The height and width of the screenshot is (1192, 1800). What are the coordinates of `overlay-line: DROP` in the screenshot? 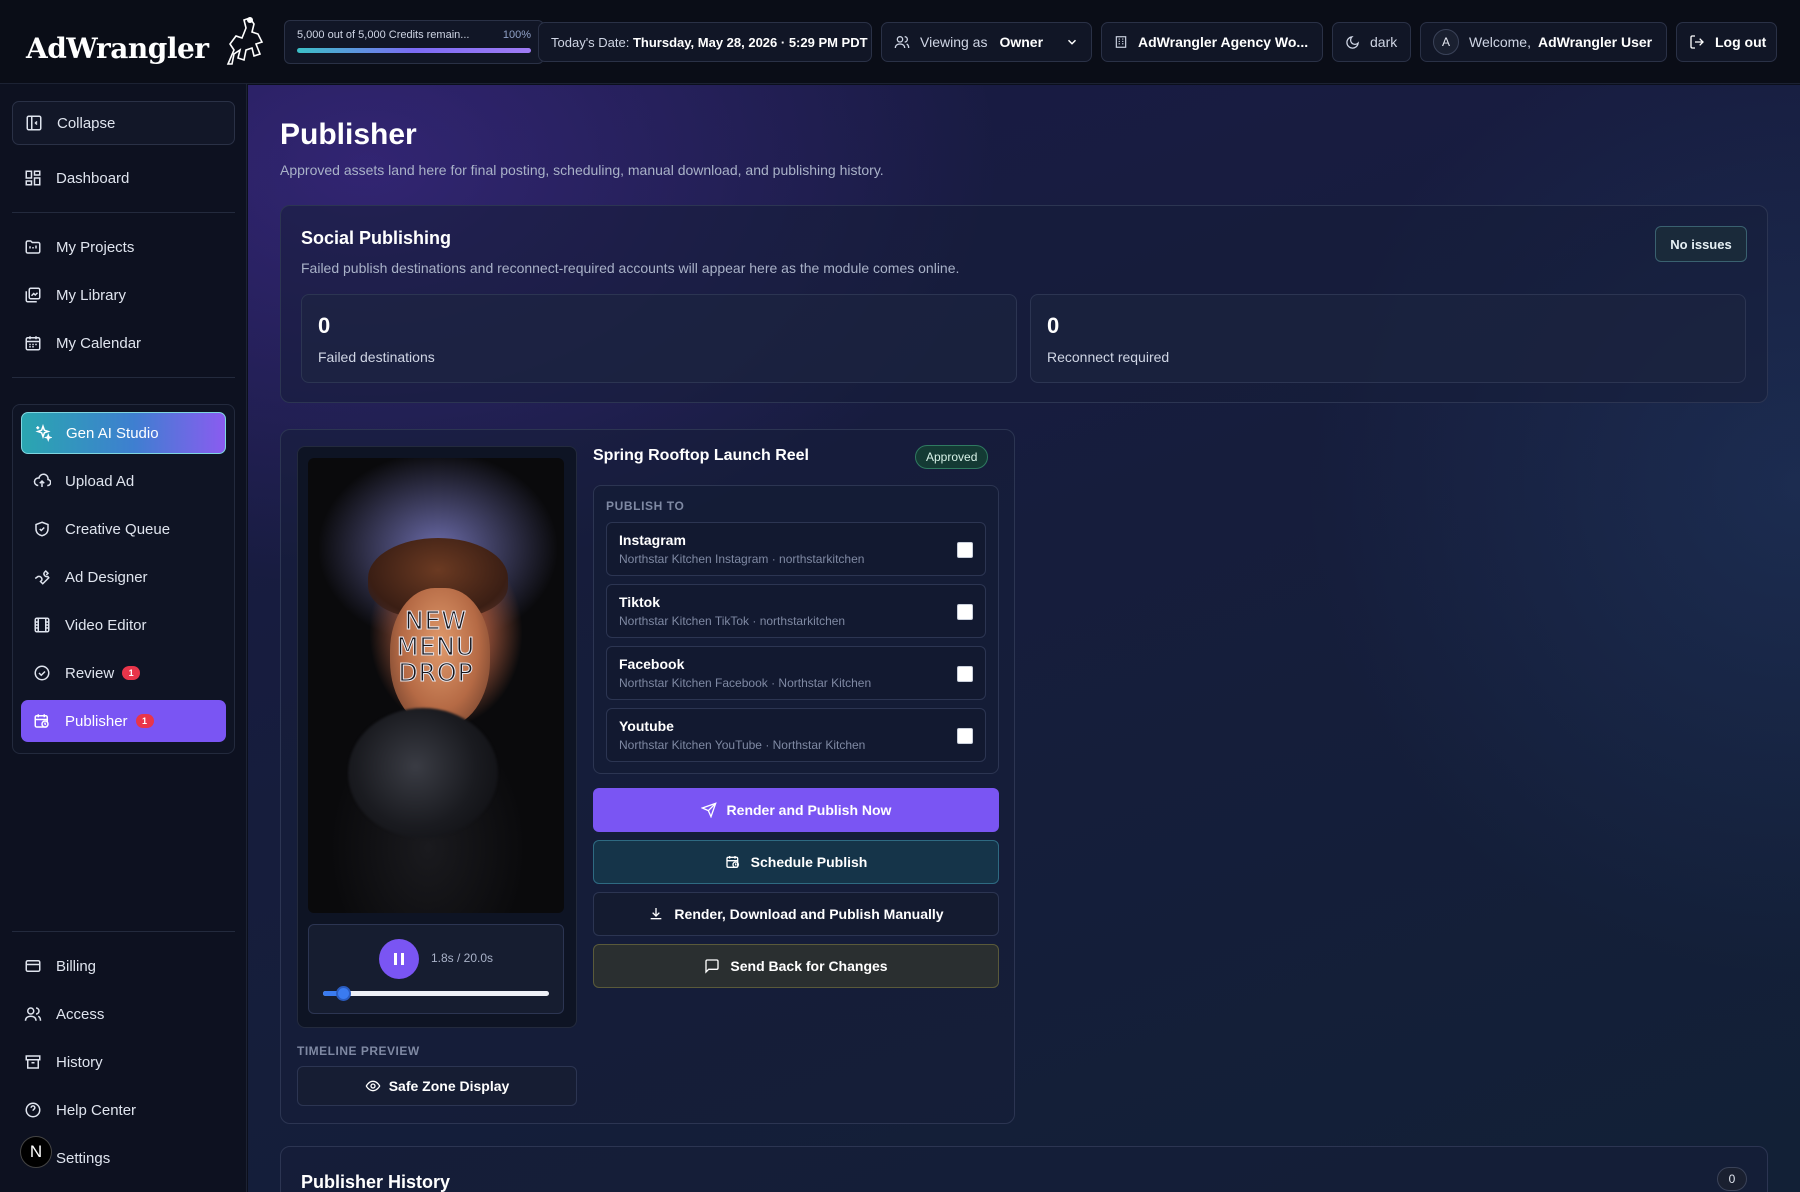 It's located at (436, 672).